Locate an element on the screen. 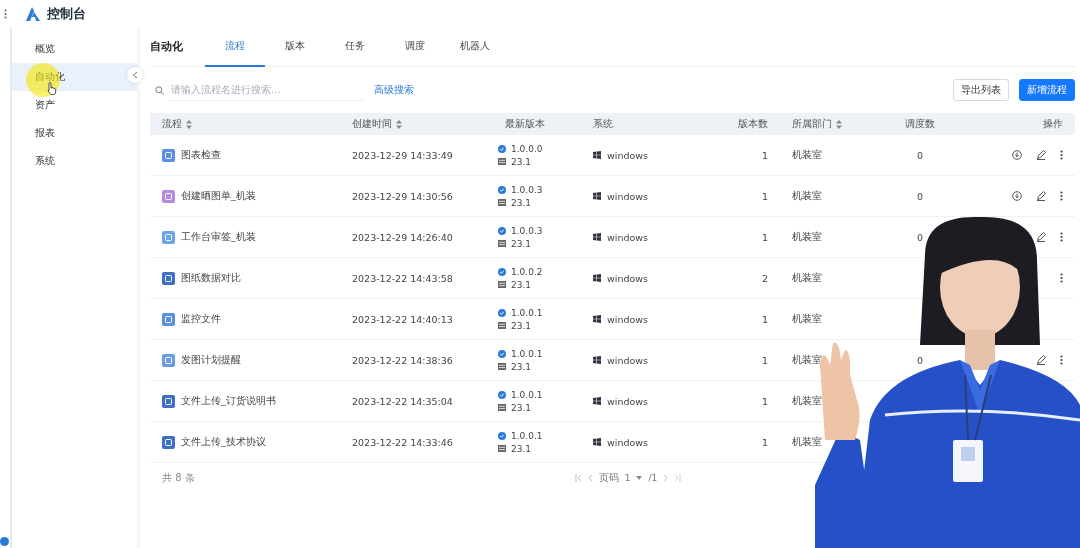 This screenshot has height=548, width=1080. export-button: 导出列表 is located at coordinates (981, 90).